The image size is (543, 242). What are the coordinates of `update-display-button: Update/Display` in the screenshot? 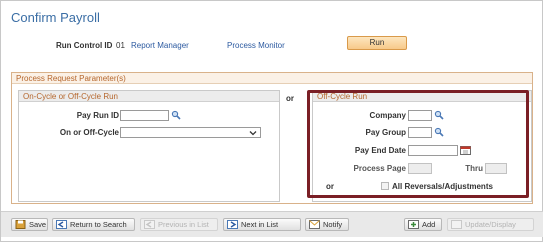 It's located at (490, 224).